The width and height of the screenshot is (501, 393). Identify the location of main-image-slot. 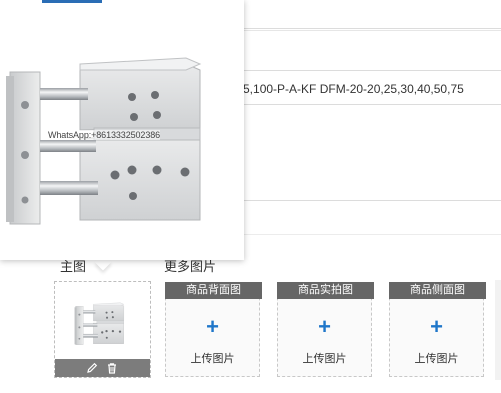
(102, 329).